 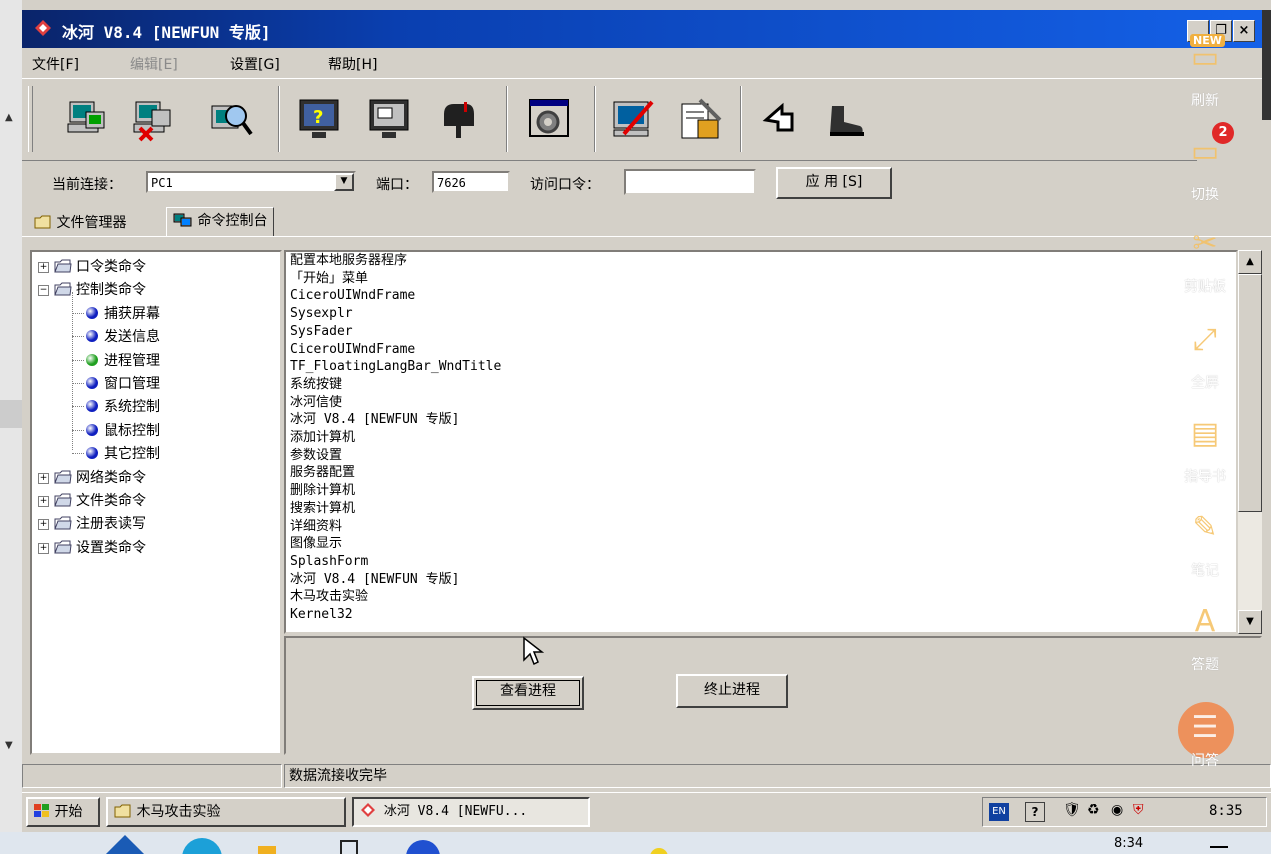 What do you see at coordinates (507, 119) in the screenshot?
I see `toolbar-separator` at bounding box center [507, 119].